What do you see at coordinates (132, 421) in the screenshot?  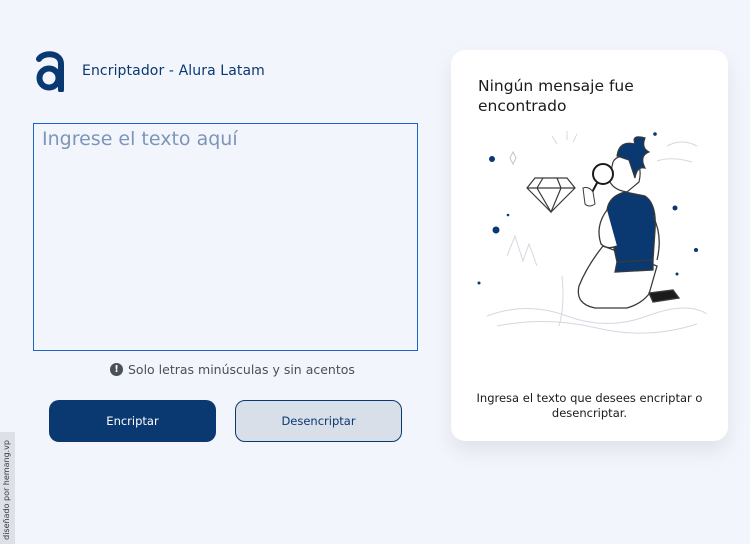 I see `encrypt-button: Encriptar` at bounding box center [132, 421].